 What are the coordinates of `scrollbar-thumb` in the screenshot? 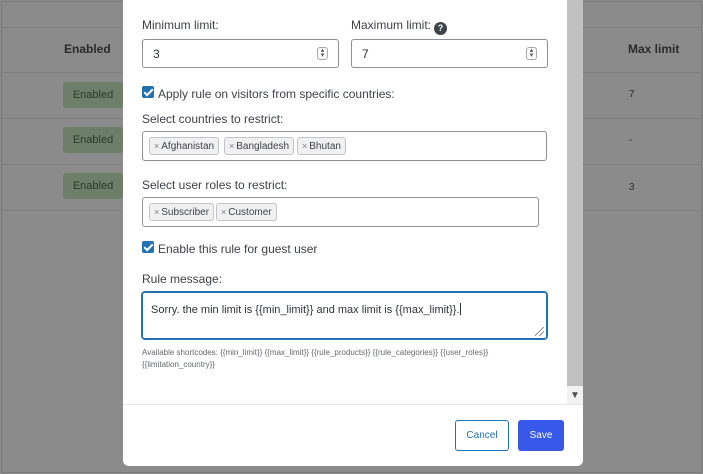 It's located at (575, 193).